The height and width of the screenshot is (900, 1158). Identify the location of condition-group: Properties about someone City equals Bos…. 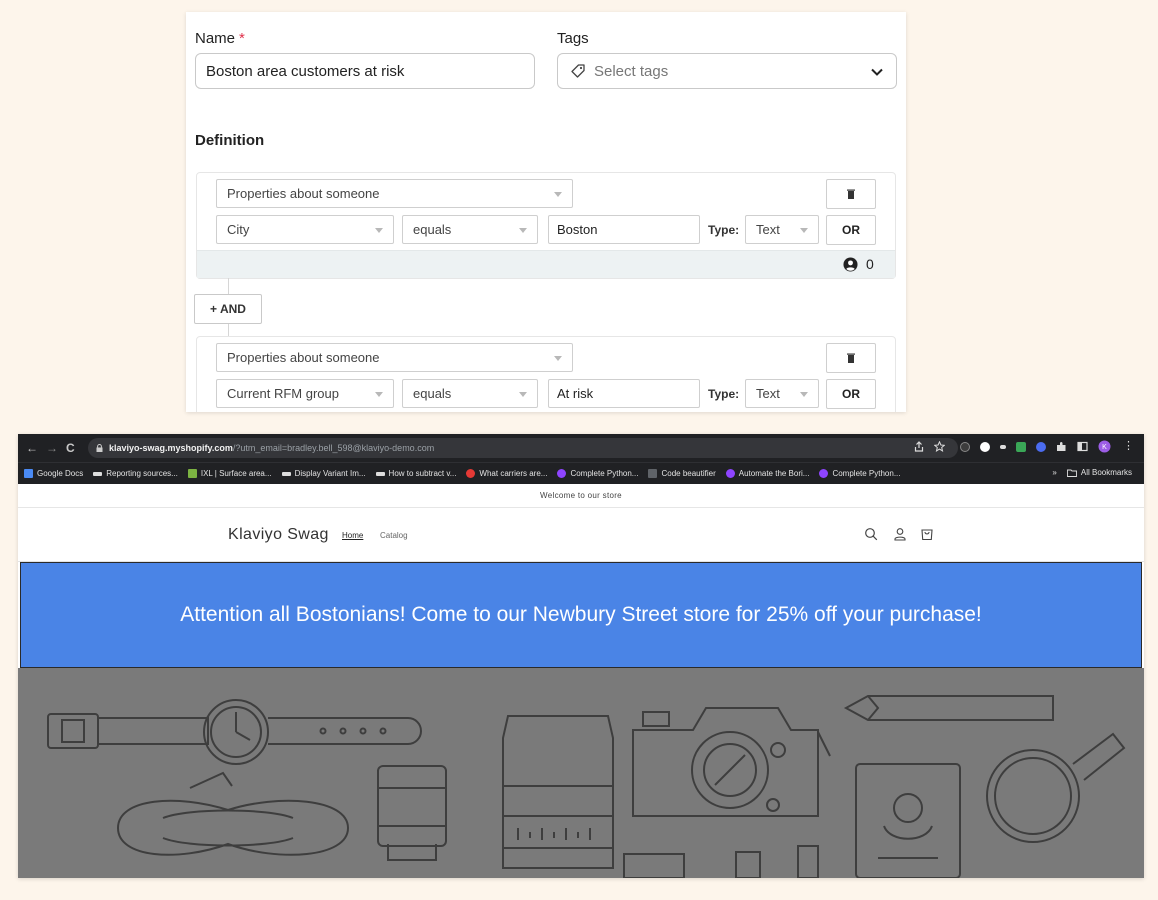
(546, 225).